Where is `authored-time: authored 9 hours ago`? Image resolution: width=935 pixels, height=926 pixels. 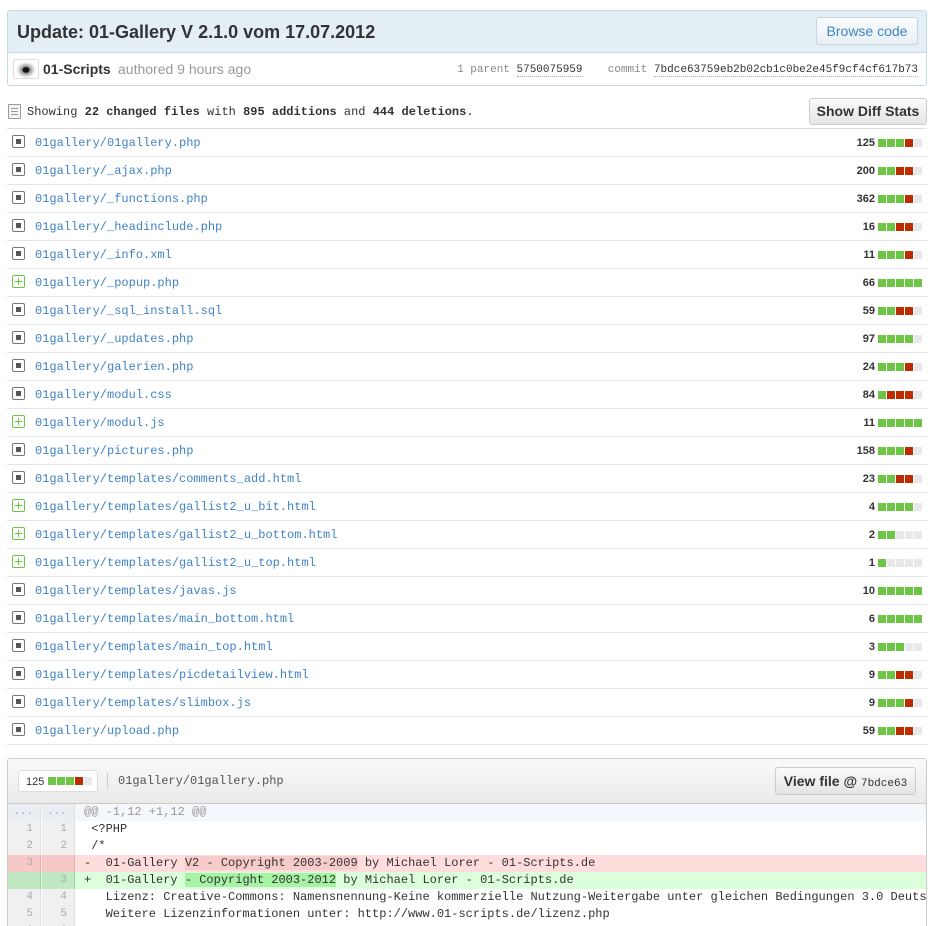
authored-time: authored 9 hours ago is located at coordinates (185, 69).